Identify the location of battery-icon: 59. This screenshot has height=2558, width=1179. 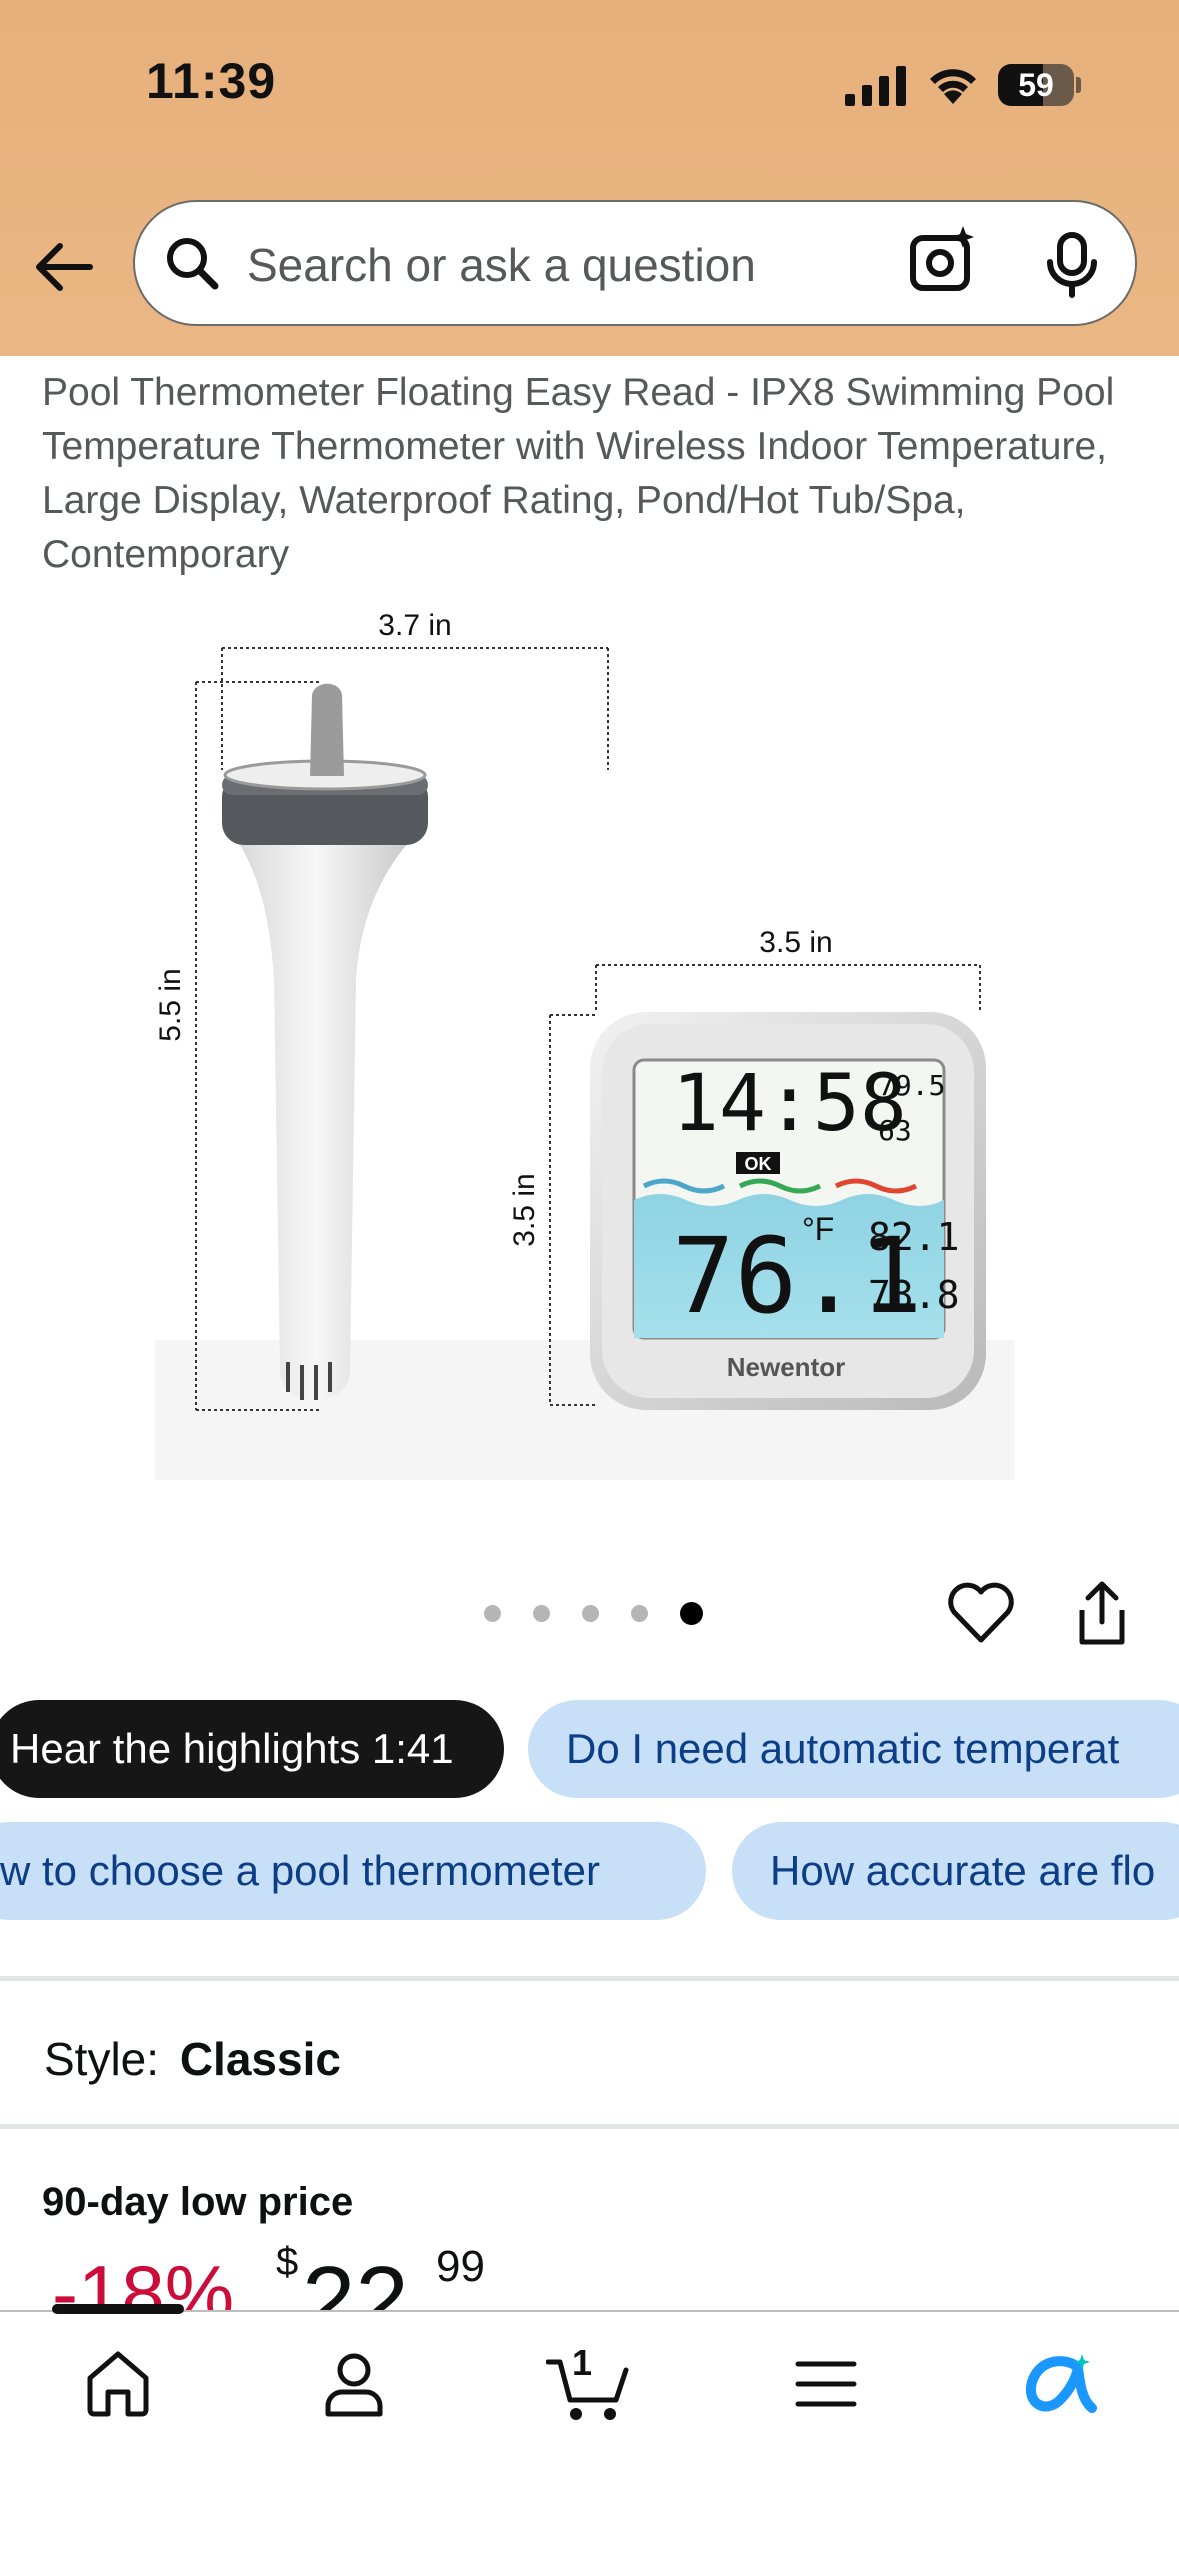
(1036, 85).